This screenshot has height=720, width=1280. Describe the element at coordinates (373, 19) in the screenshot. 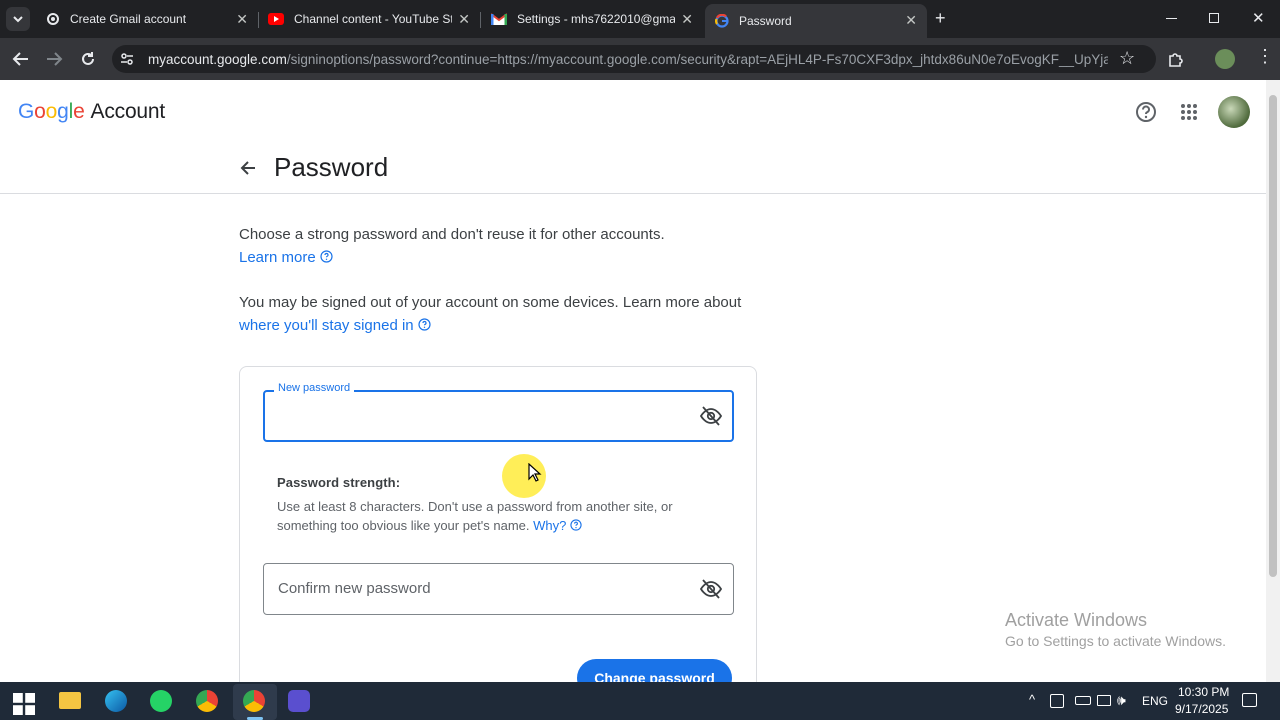

I see `tab-title: Channel content - YouTube Stu` at that location.